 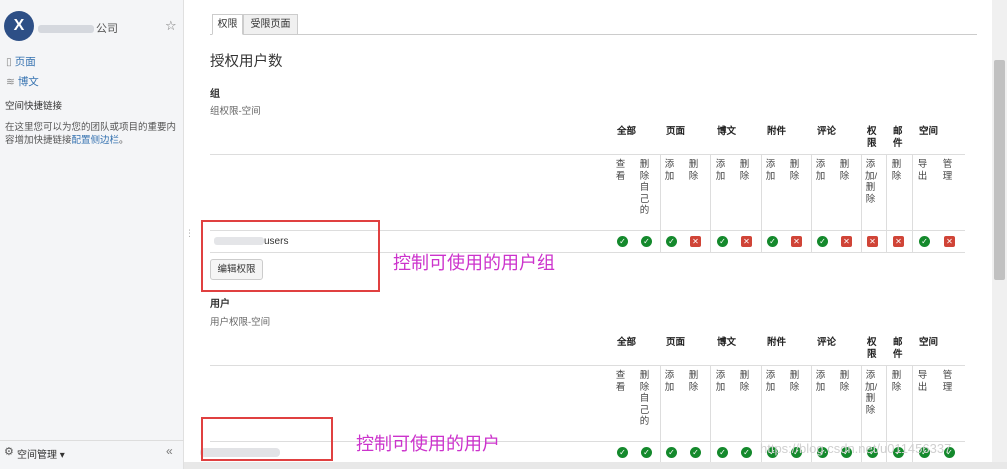 I want to click on quicklinks-heading: 空间快捷链接, so click(x=34, y=106).